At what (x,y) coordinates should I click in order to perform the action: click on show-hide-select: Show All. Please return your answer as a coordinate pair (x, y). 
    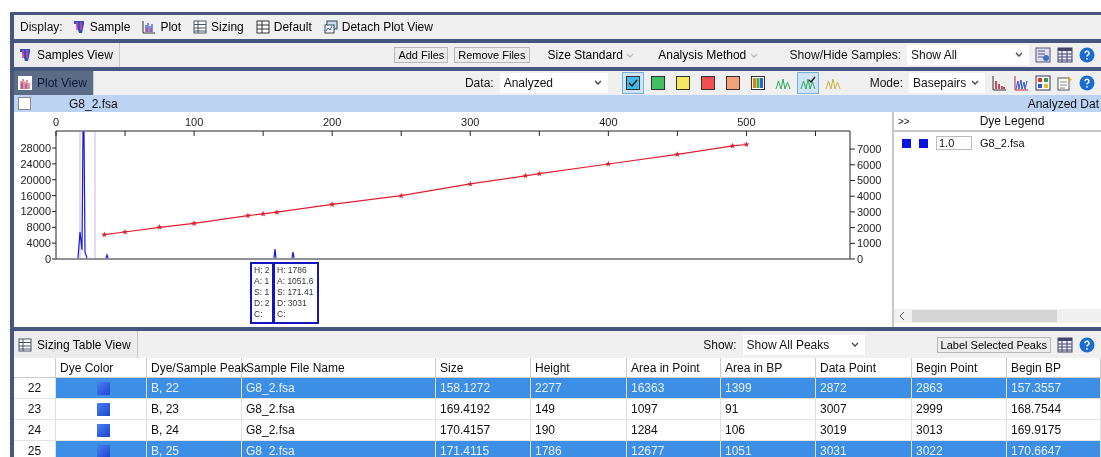
    Looking at the image, I should click on (968, 55).